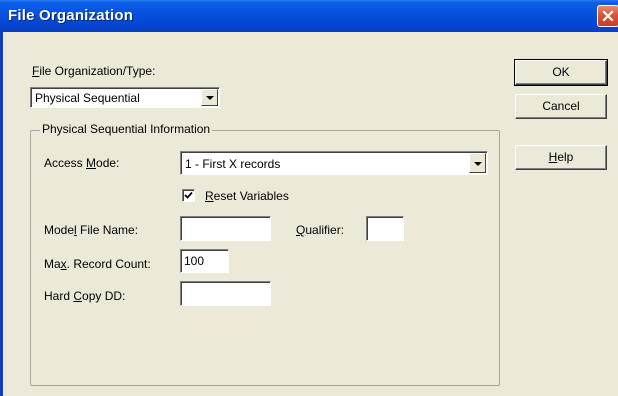 The image size is (618, 396). Describe the element at coordinates (334, 163) in the screenshot. I see `access-mode-select: 1 - First X records` at that location.